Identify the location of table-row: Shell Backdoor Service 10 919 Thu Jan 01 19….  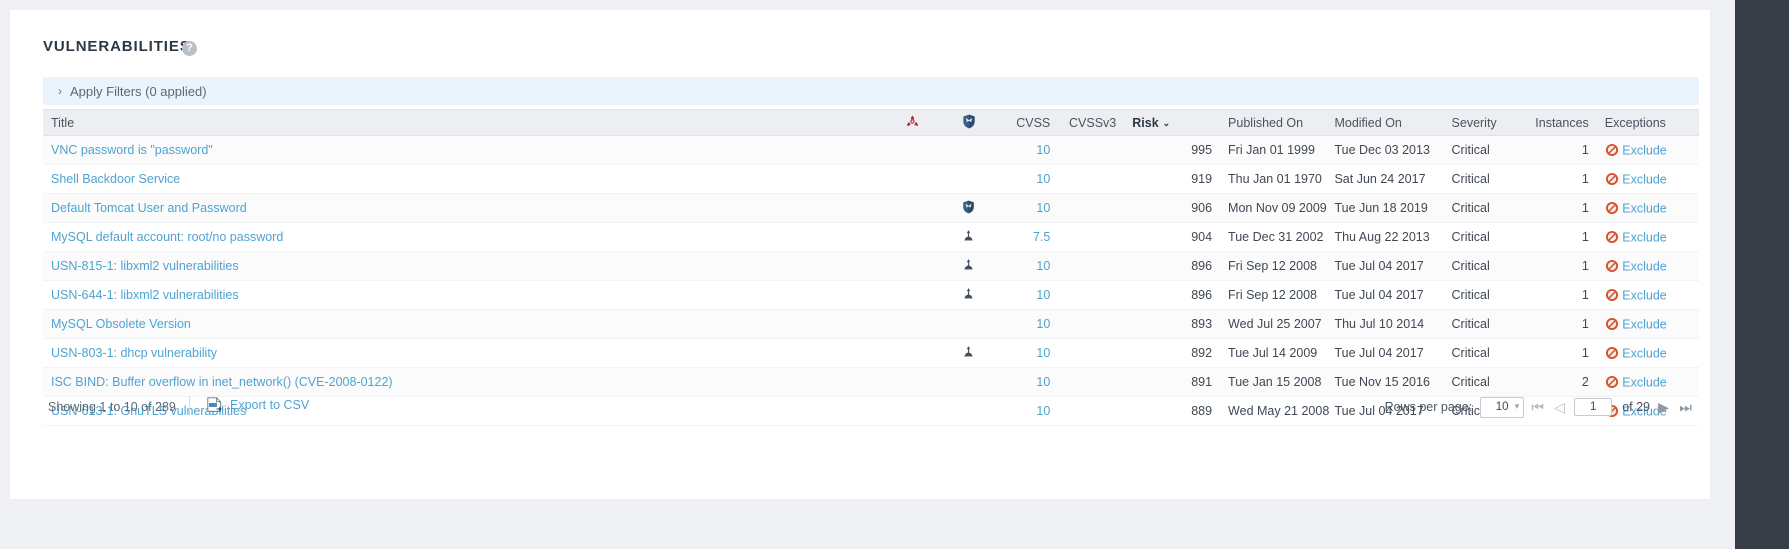
(871, 179).